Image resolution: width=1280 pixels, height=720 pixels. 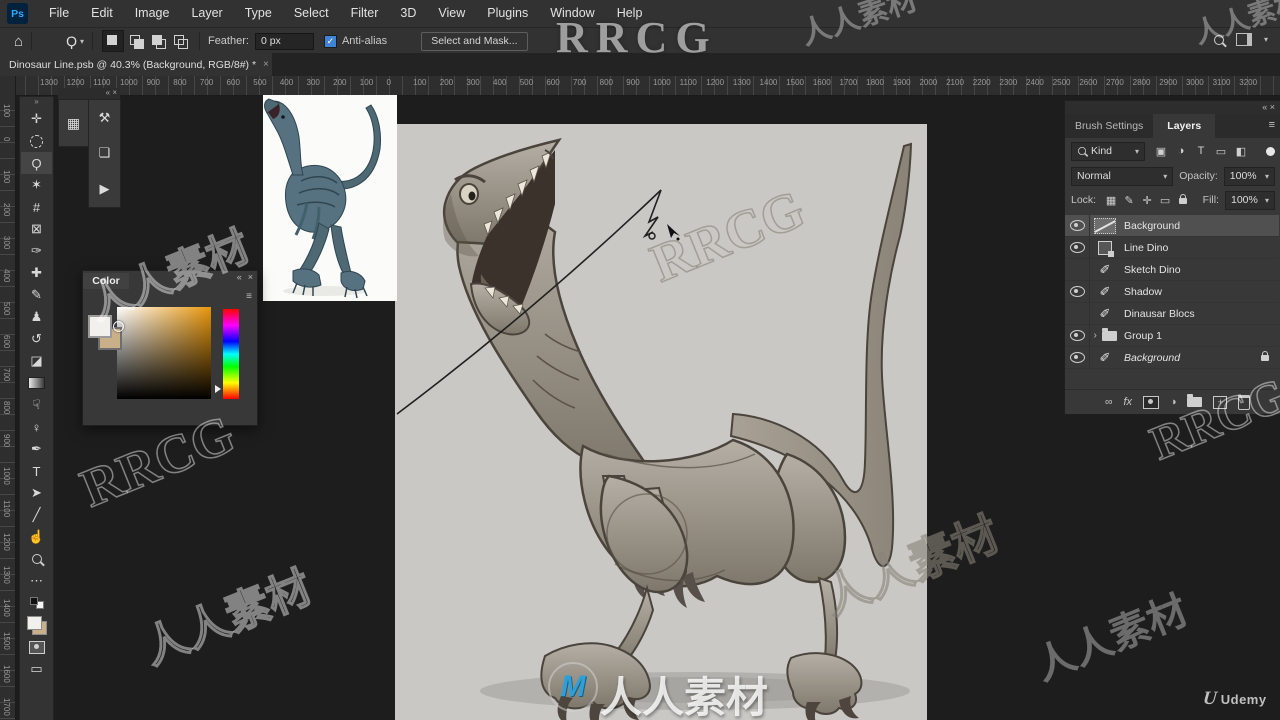 I want to click on edit-toolbar: ⋯, so click(x=36, y=581).